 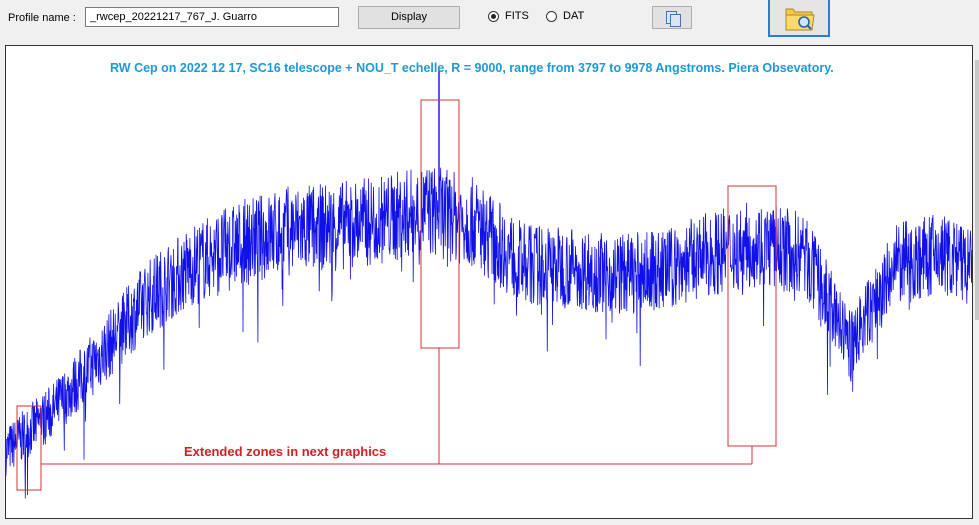 What do you see at coordinates (212, 17) in the screenshot?
I see `profile-name-input` at bounding box center [212, 17].